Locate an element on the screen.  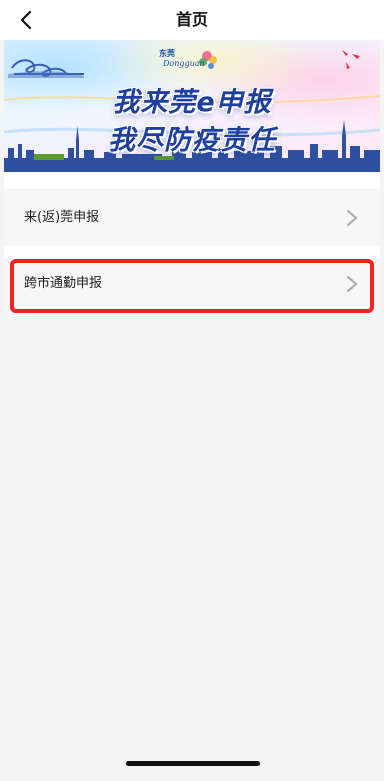
home-indicator is located at coordinates (193, 763).